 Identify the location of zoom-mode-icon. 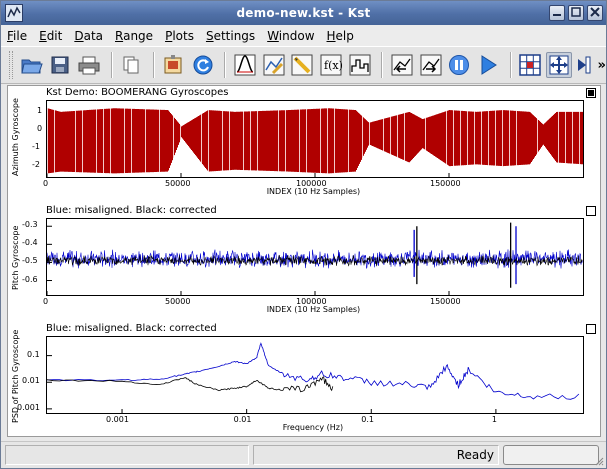
(559, 65).